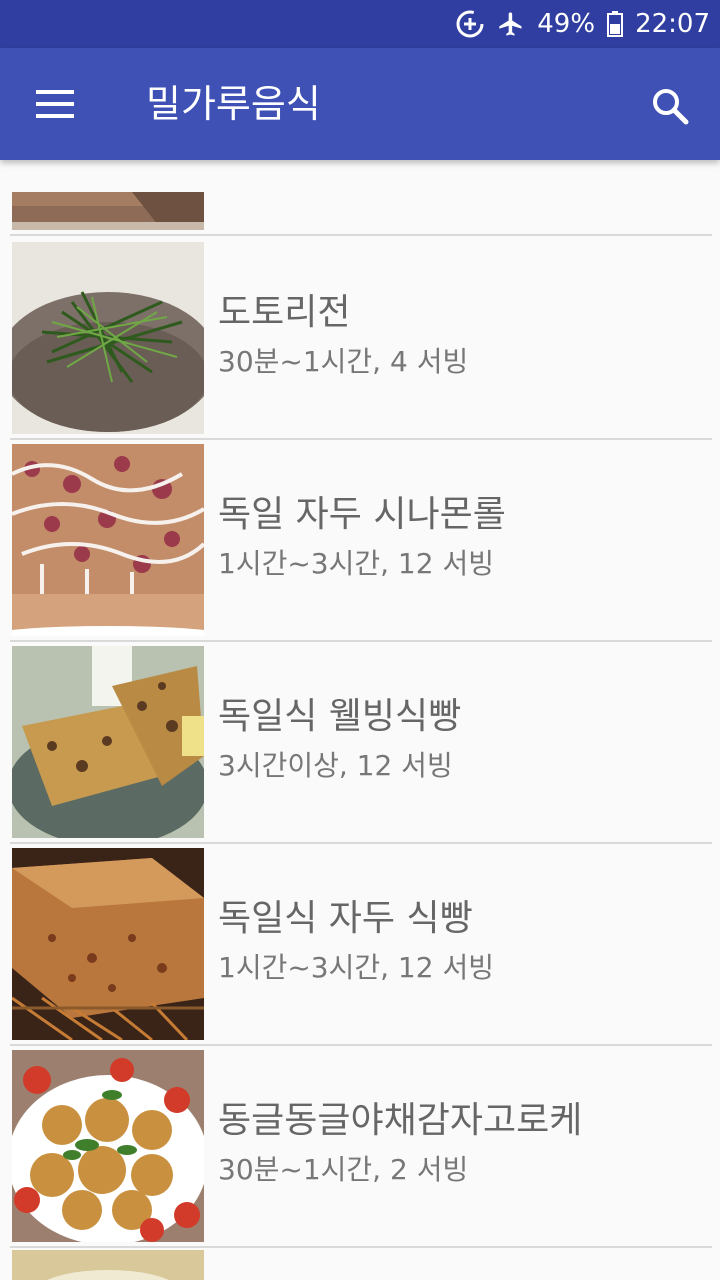  What do you see at coordinates (343, 1169) in the screenshot?
I see `recipe-info: 30분~1시간, 2 서빙` at bounding box center [343, 1169].